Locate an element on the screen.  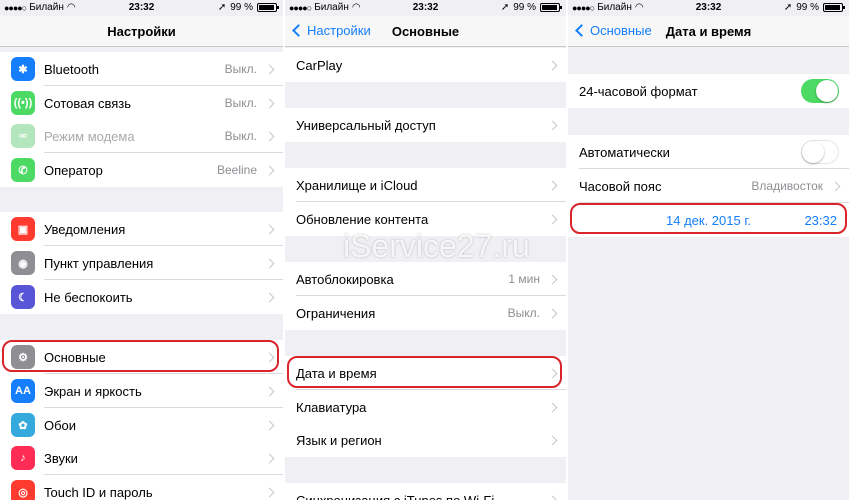
settings-row: ◎ Touch ID и пароль is located at coordinates (141, 487).